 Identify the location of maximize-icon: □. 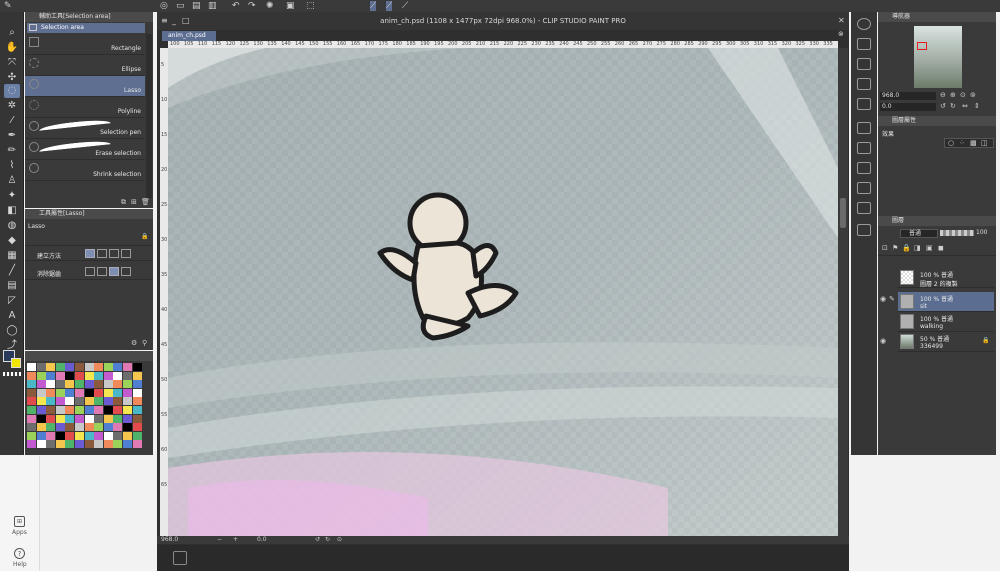
(186, 20).